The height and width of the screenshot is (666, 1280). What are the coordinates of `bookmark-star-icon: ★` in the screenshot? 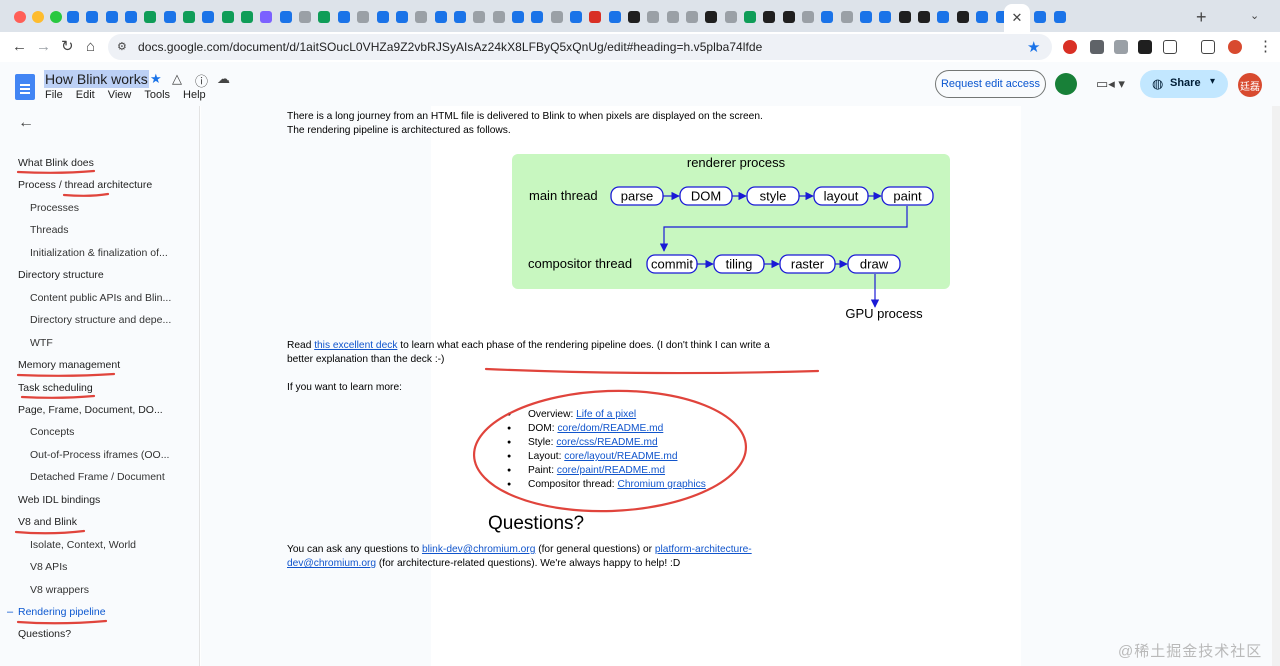 It's located at (1033, 47).